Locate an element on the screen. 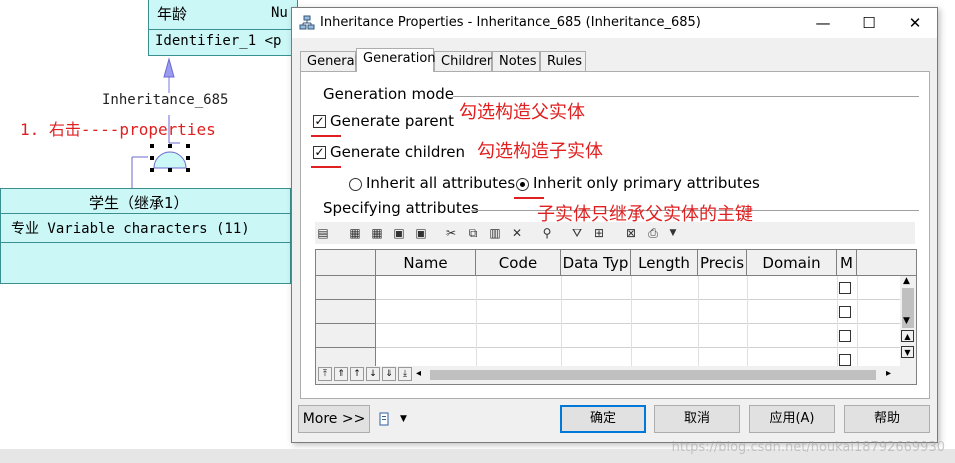 This screenshot has height=463, width=955. inheritance-label: Inheritance_685 is located at coordinates (165, 100).